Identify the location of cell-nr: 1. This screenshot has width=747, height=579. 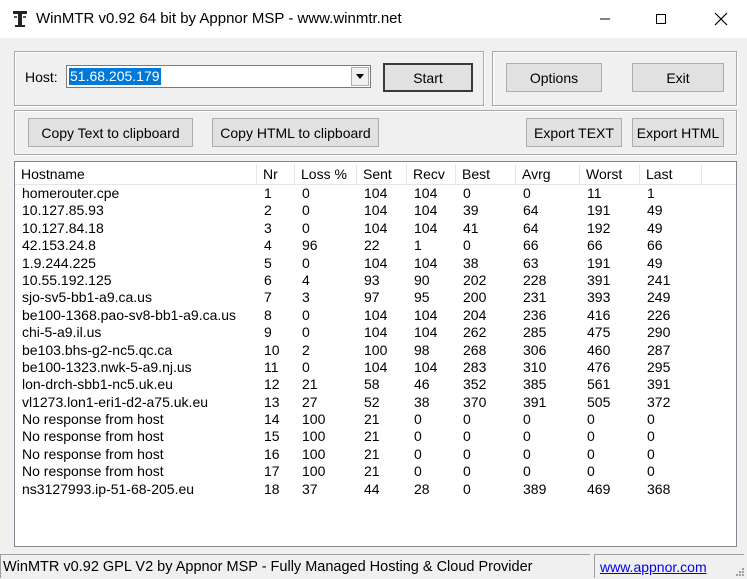
(268, 193).